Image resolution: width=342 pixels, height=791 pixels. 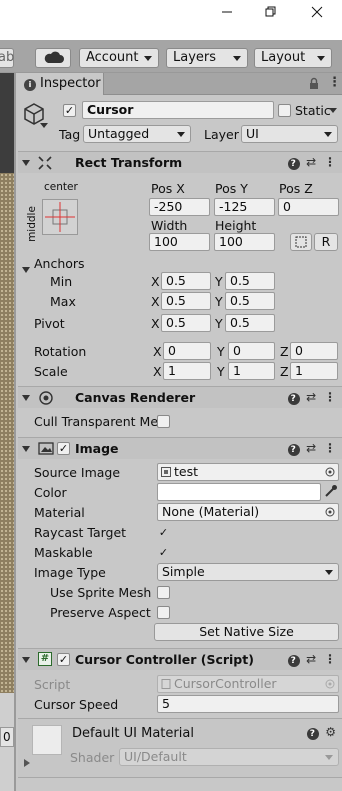 What do you see at coordinates (301, 242) in the screenshot?
I see `blueprint-mode-button` at bounding box center [301, 242].